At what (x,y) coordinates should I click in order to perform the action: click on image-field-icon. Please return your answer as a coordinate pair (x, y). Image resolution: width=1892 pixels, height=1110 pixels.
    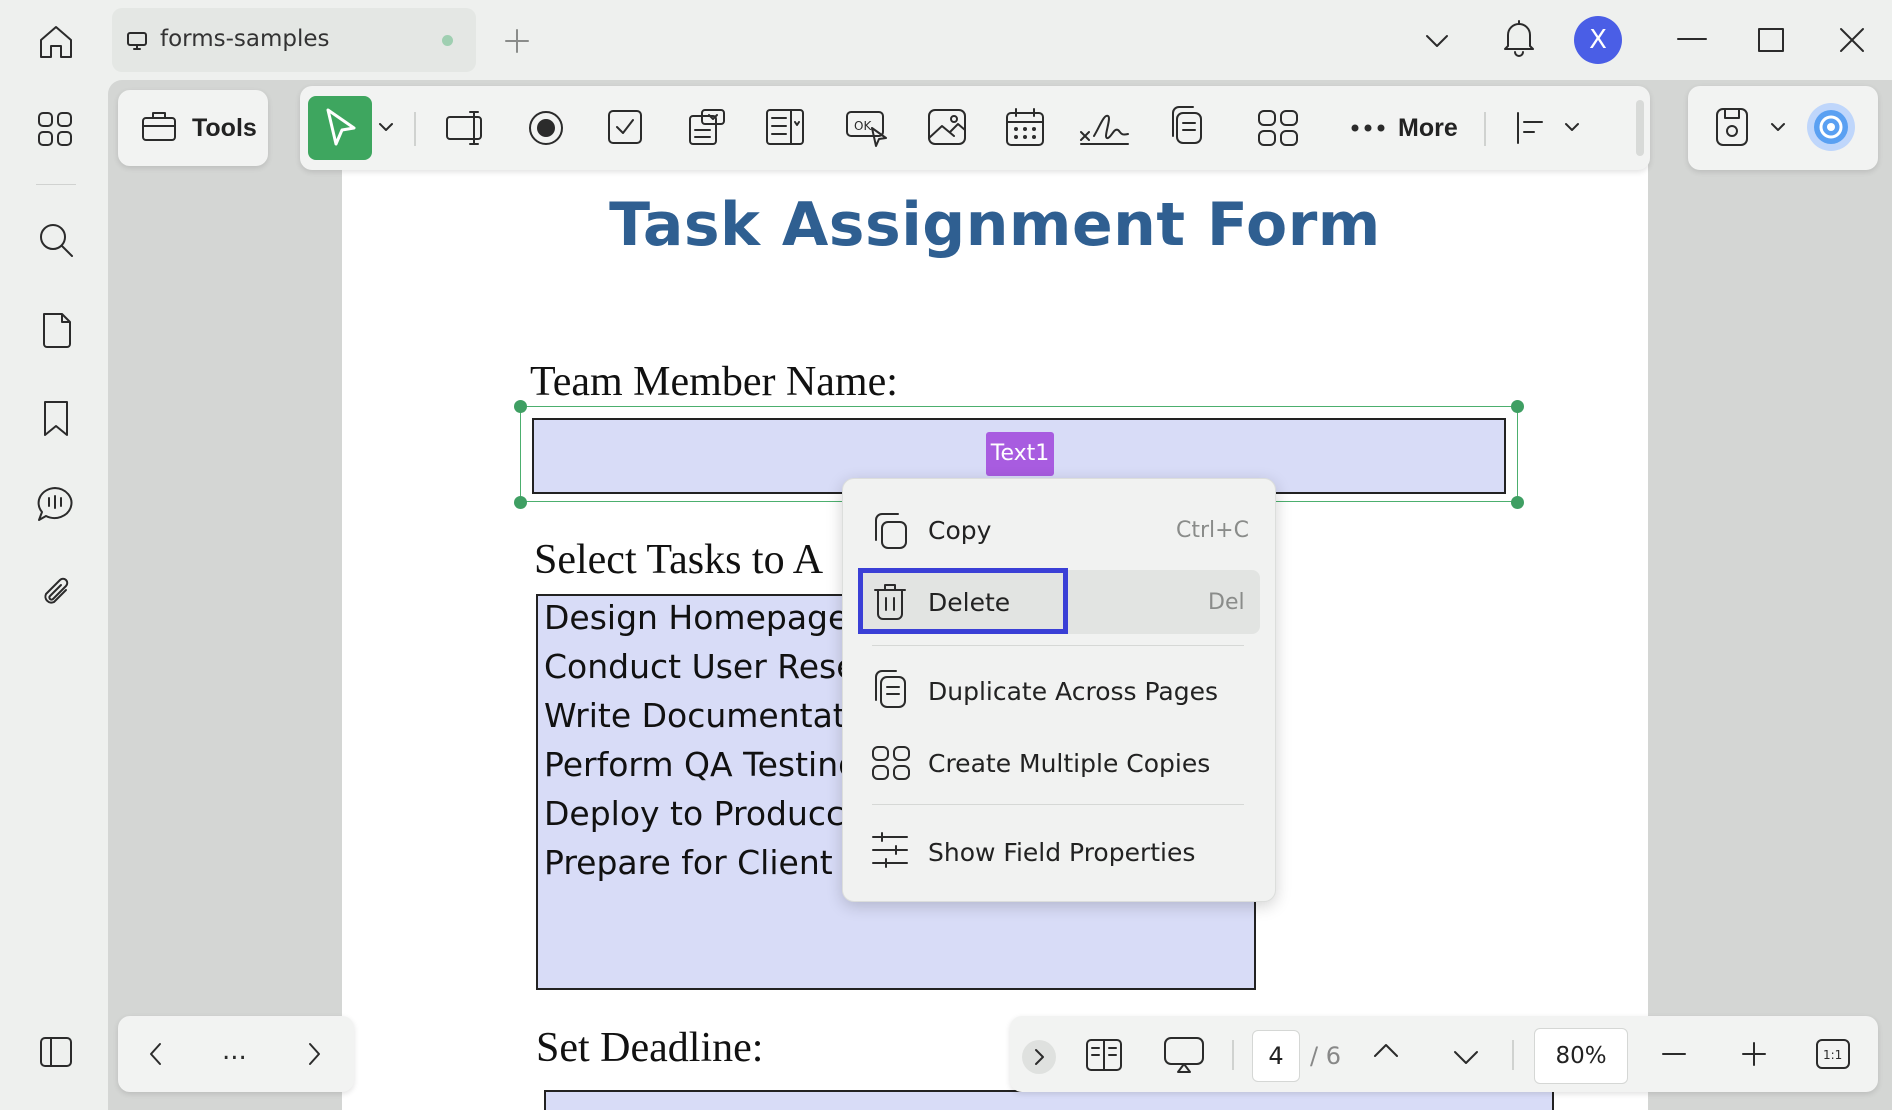
    Looking at the image, I should click on (947, 127).